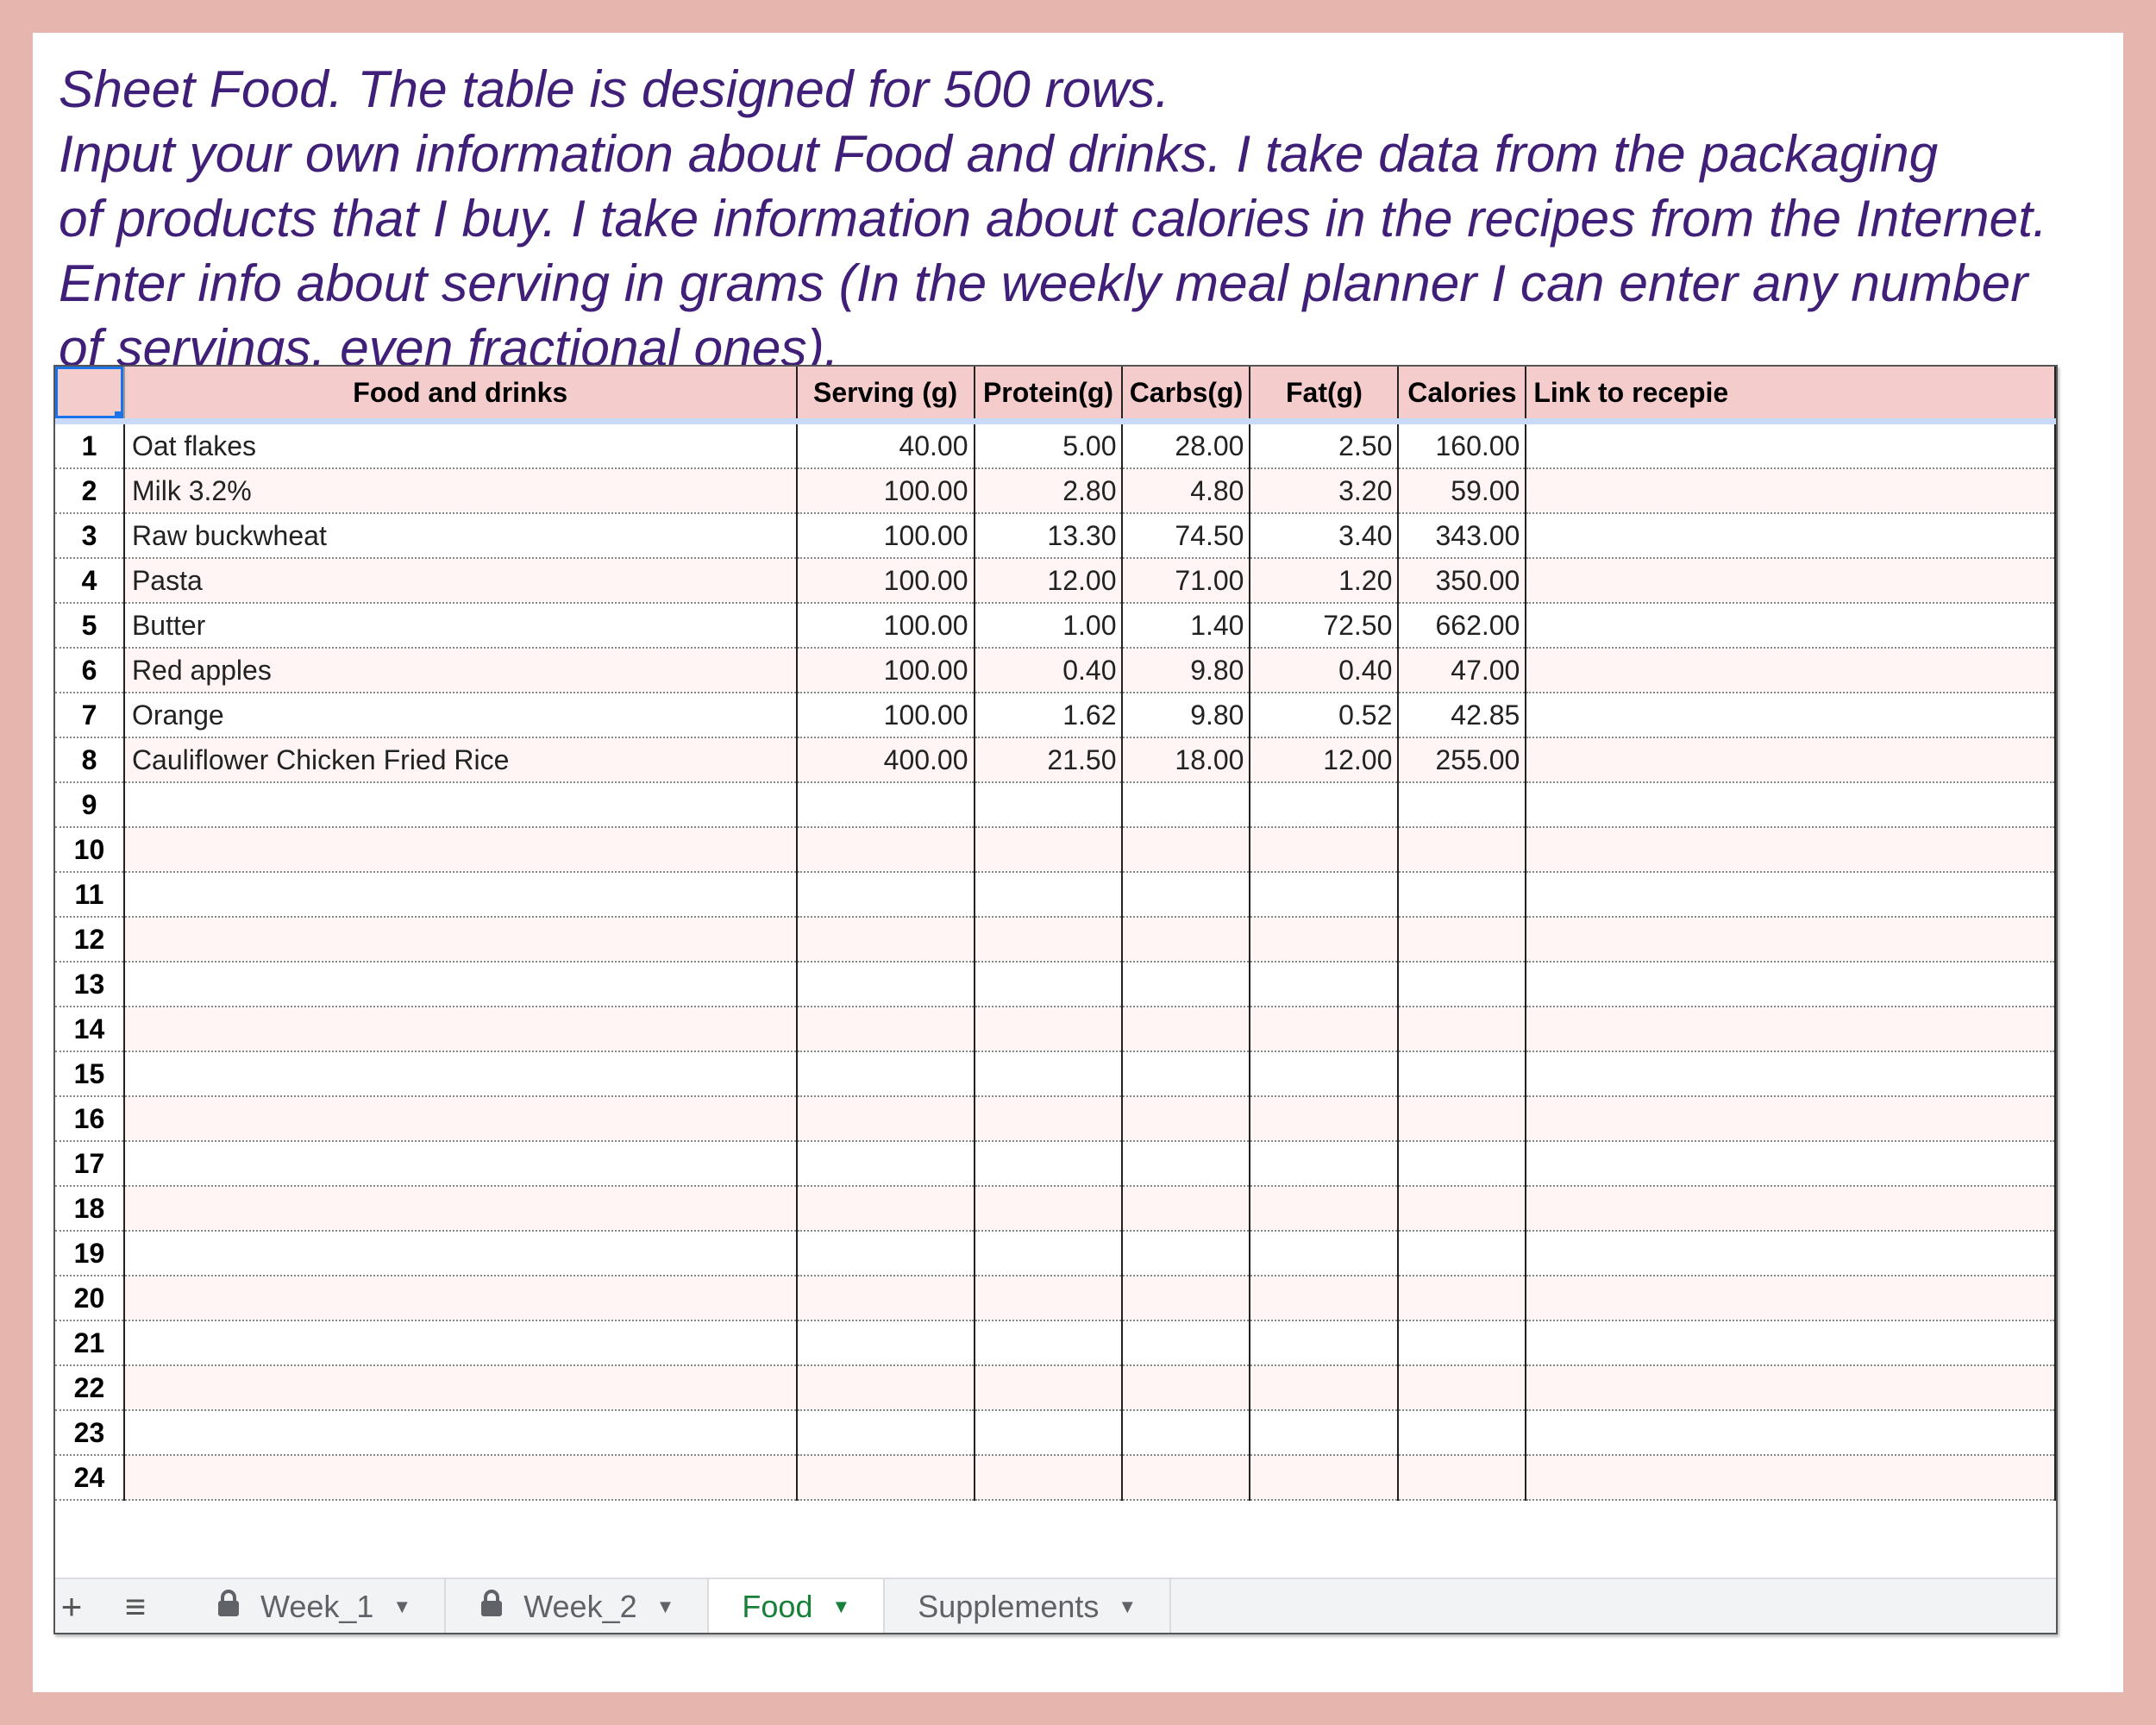 The width and height of the screenshot is (2156, 1725). What do you see at coordinates (1325, 396) in the screenshot?
I see `header-fat: Fat(g)` at bounding box center [1325, 396].